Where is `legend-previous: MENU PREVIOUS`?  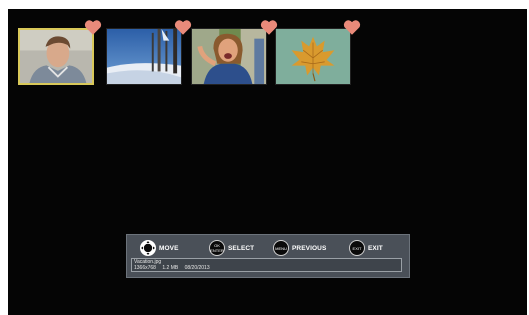
legend-previous: MENU PREVIOUS is located at coordinates (299, 248).